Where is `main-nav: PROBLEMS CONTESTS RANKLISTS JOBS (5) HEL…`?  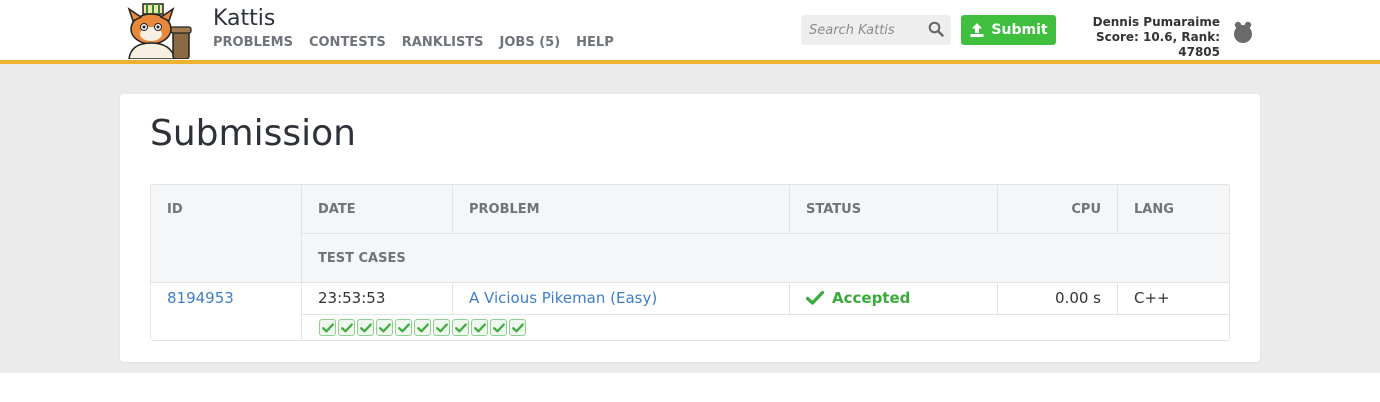 main-nav: PROBLEMS CONTESTS RANKLISTS JOBS (5) HEL… is located at coordinates (421, 42).